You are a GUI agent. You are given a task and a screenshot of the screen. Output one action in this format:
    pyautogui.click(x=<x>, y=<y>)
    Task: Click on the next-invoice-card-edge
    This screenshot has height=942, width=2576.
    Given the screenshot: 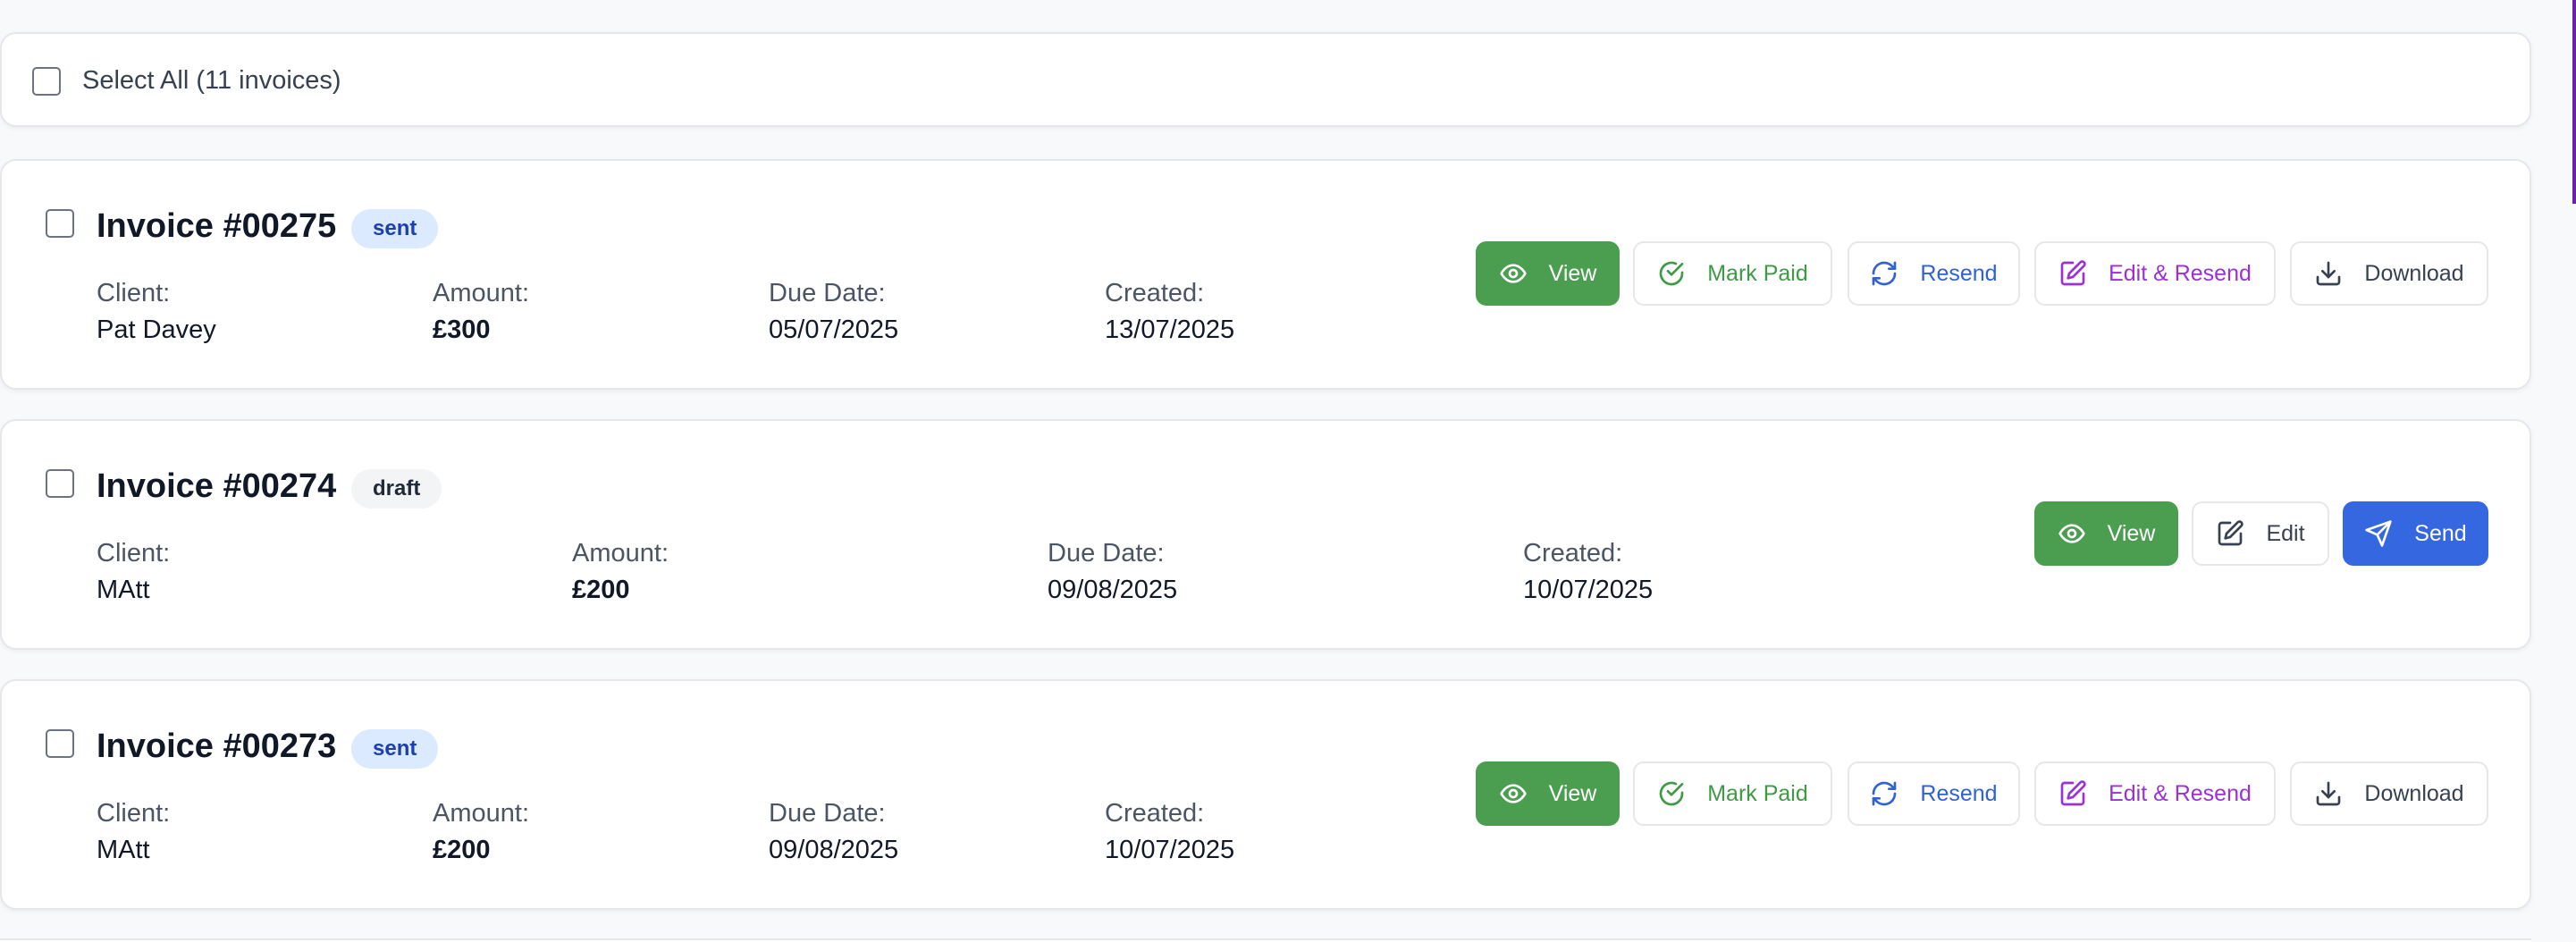 What is the action you would take?
    pyautogui.click(x=1266, y=940)
    